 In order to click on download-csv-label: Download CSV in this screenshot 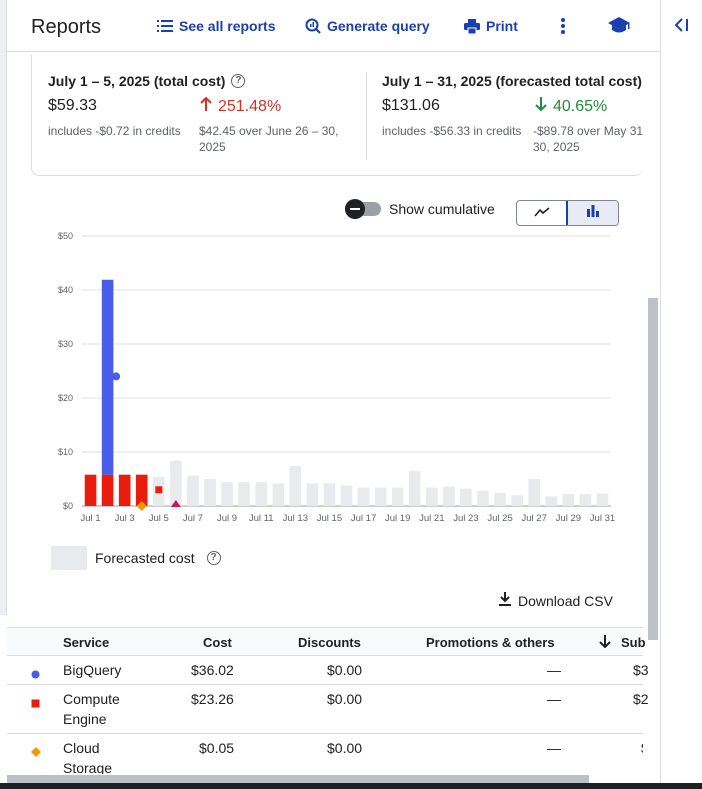, I will do `click(565, 600)`.